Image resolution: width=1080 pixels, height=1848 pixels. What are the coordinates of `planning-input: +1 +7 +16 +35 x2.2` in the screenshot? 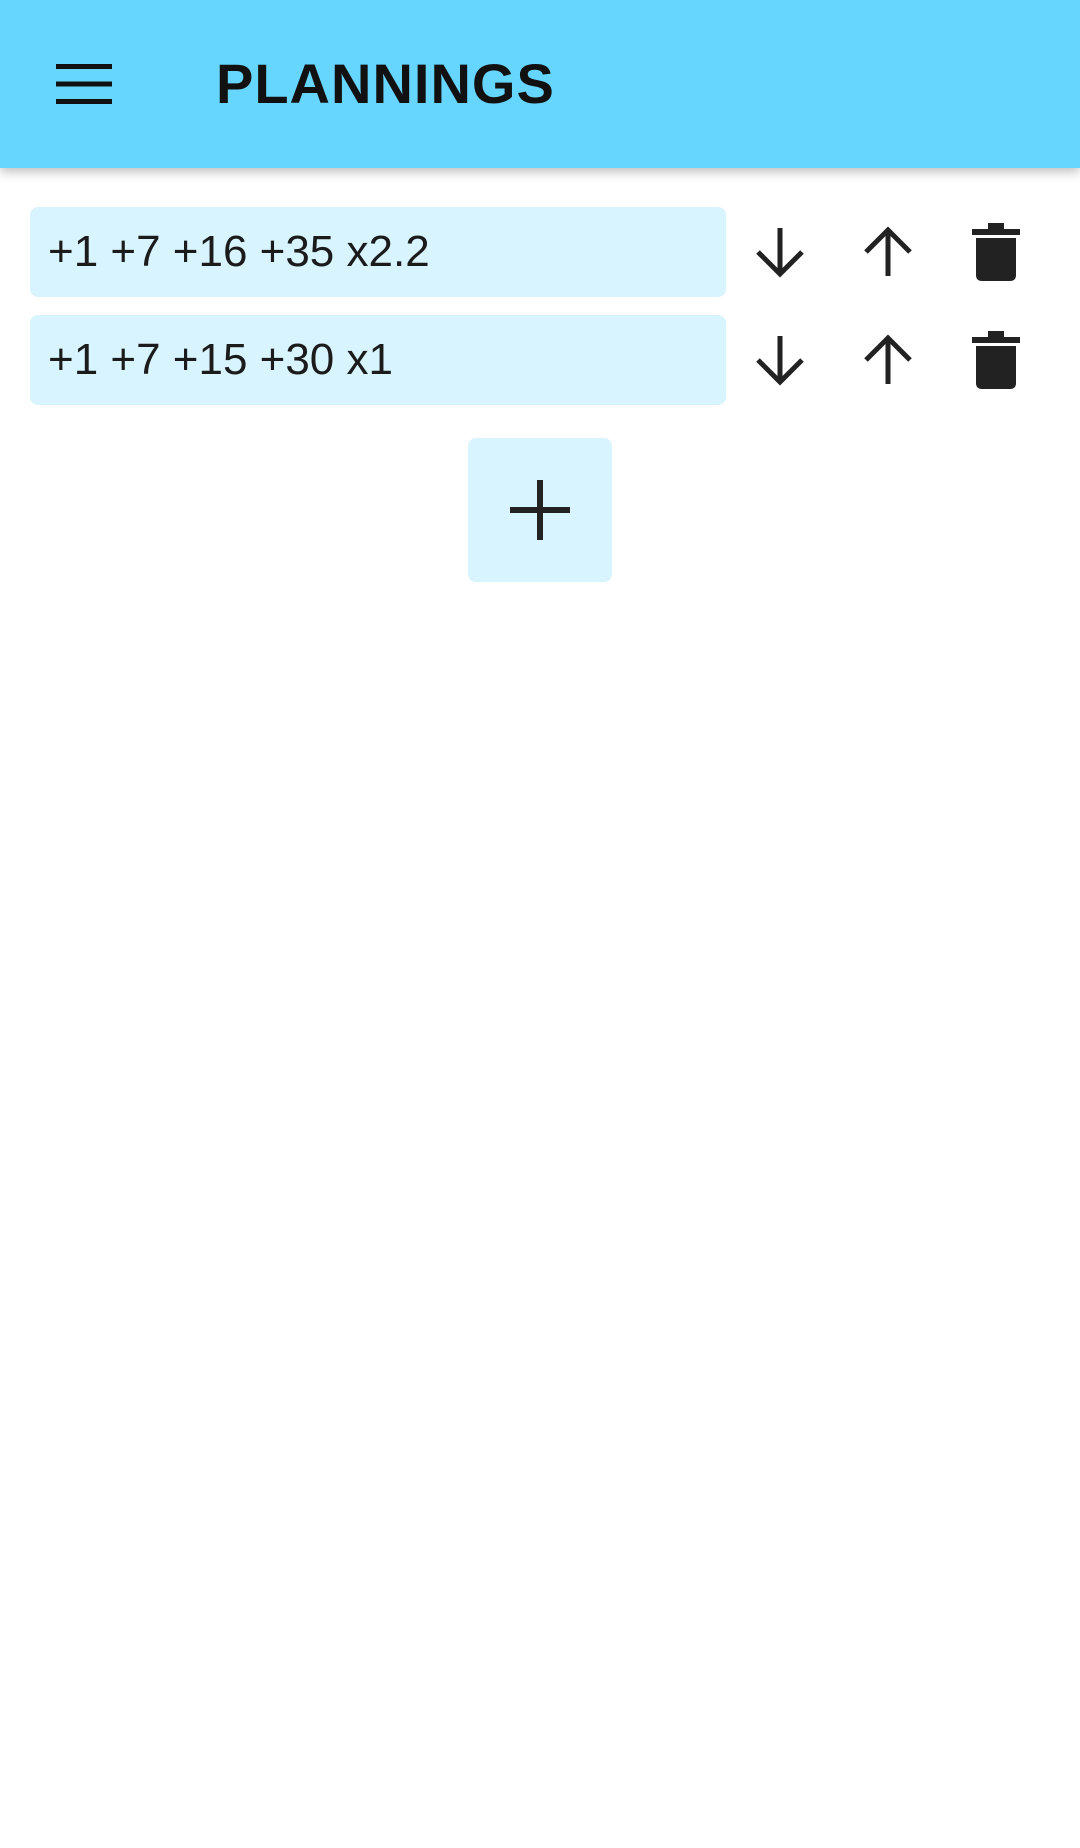 It's located at (378, 252).